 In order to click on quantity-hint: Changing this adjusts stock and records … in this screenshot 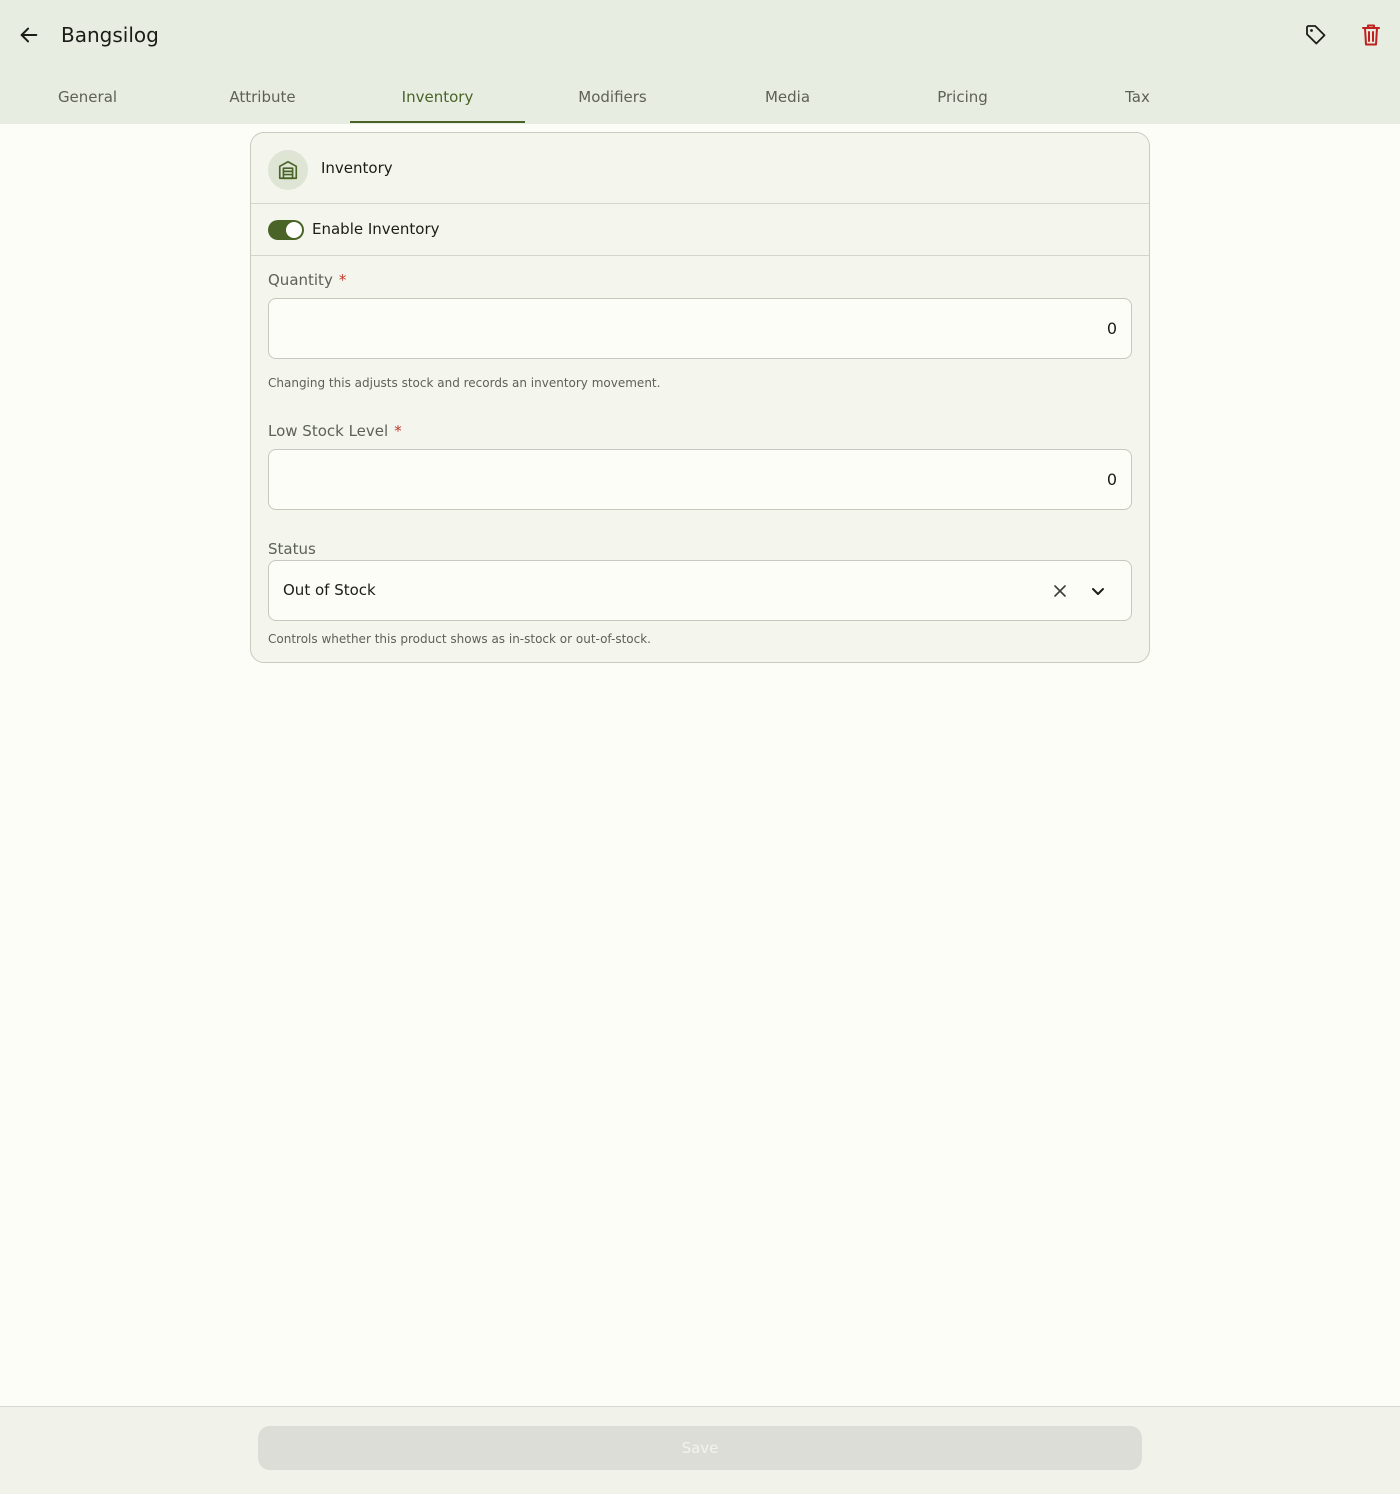, I will do `click(464, 383)`.